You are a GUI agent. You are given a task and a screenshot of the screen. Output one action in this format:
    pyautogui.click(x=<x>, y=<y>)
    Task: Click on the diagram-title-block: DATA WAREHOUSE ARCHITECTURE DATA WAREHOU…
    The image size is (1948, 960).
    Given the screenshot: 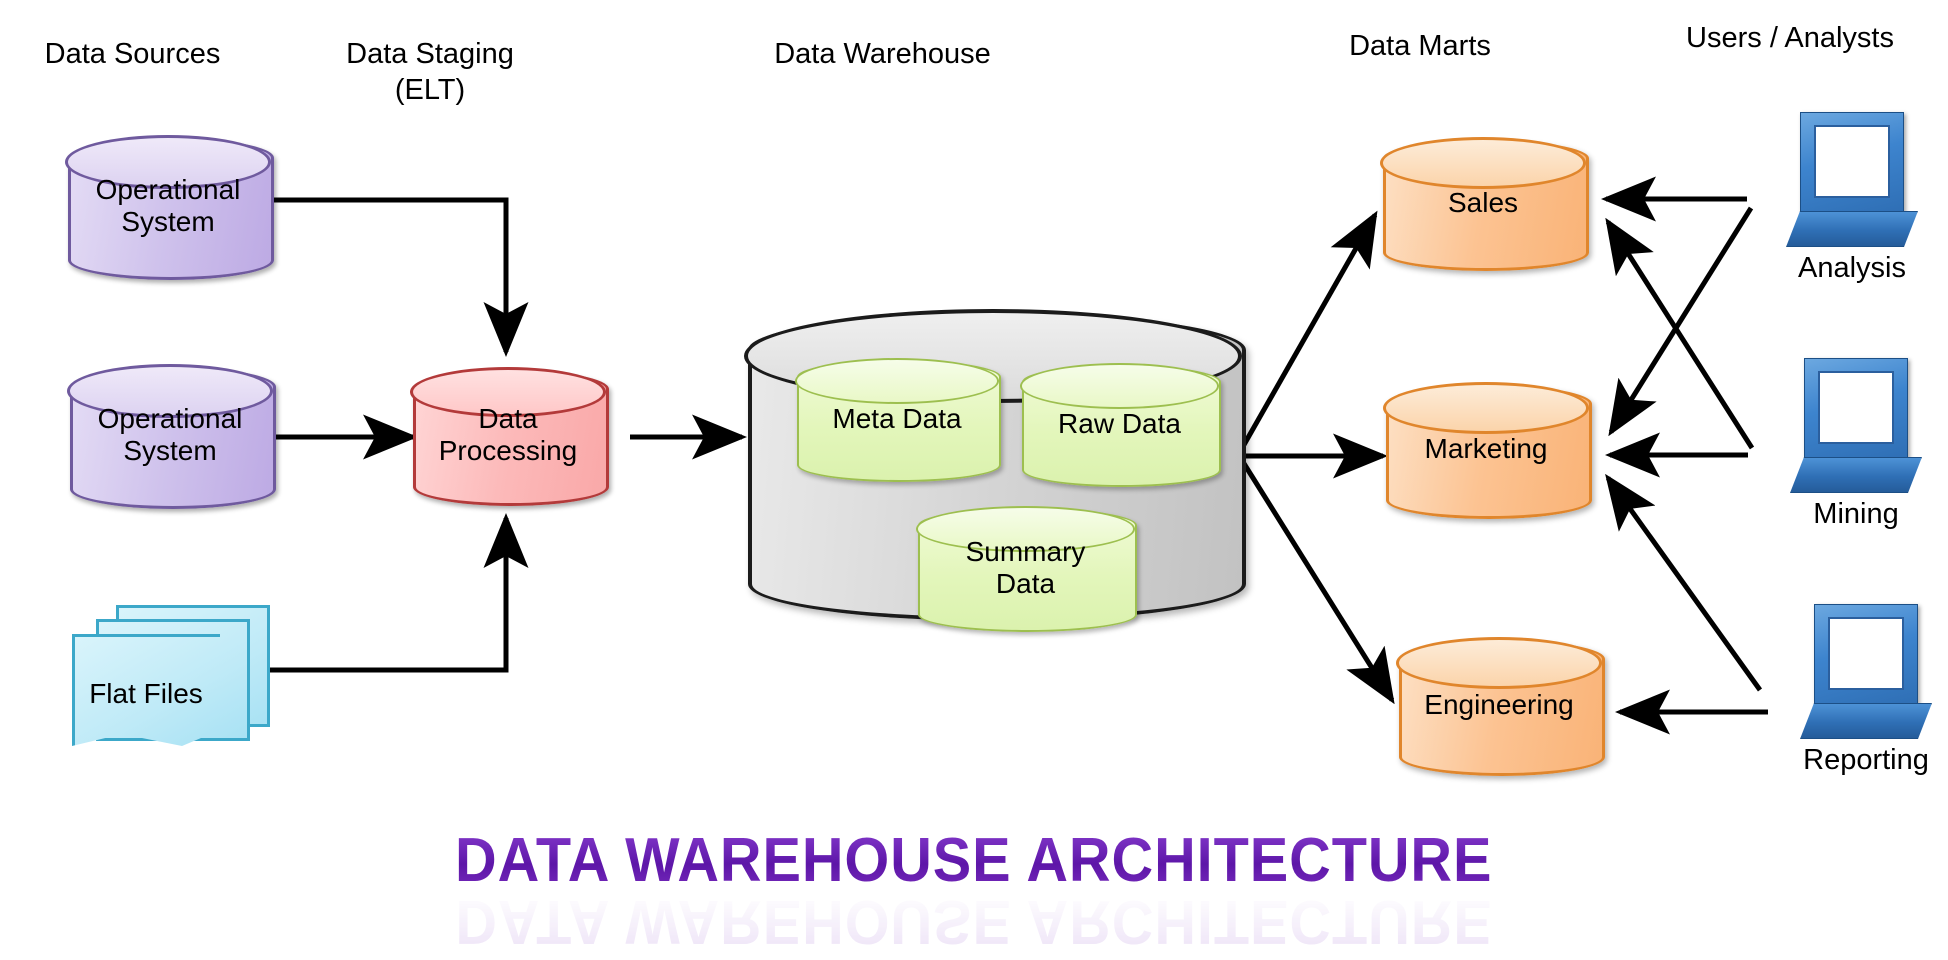 What is the action you would take?
    pyautogui.click(x=974, y=891)
    